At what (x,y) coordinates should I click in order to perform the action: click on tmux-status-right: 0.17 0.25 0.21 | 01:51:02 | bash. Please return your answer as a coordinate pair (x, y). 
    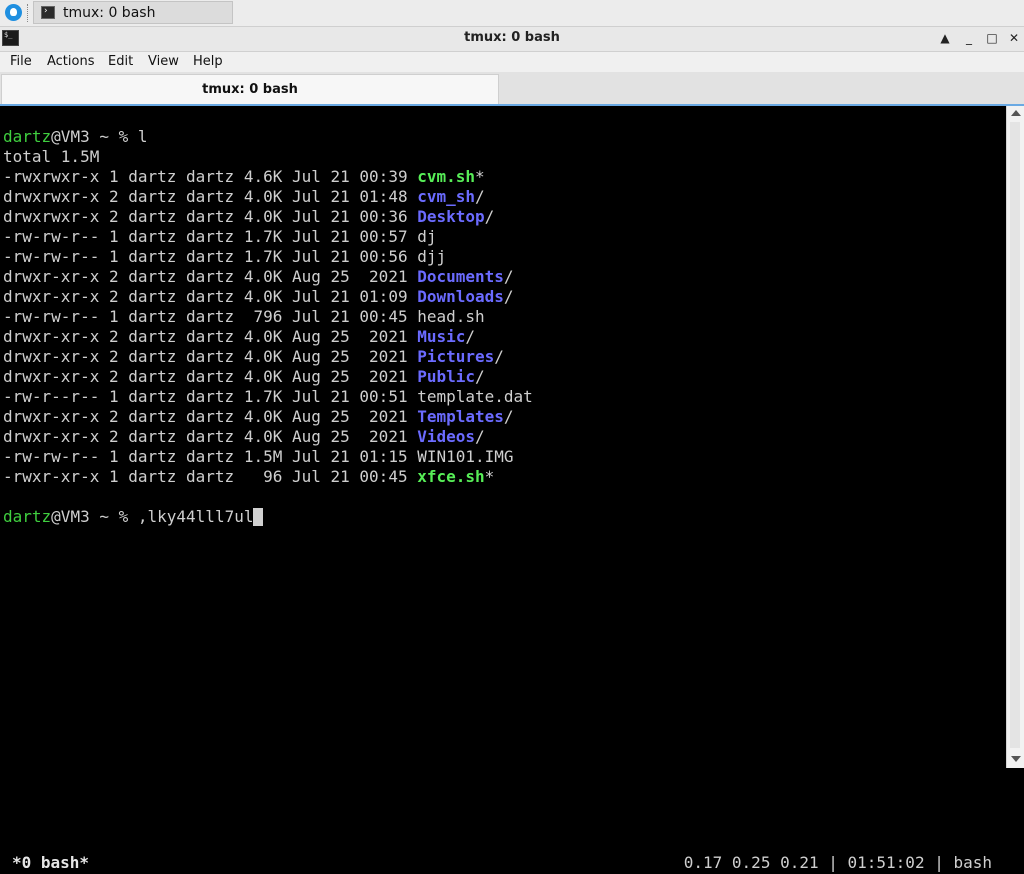
    Looking at the image, I should click on (837, 862).